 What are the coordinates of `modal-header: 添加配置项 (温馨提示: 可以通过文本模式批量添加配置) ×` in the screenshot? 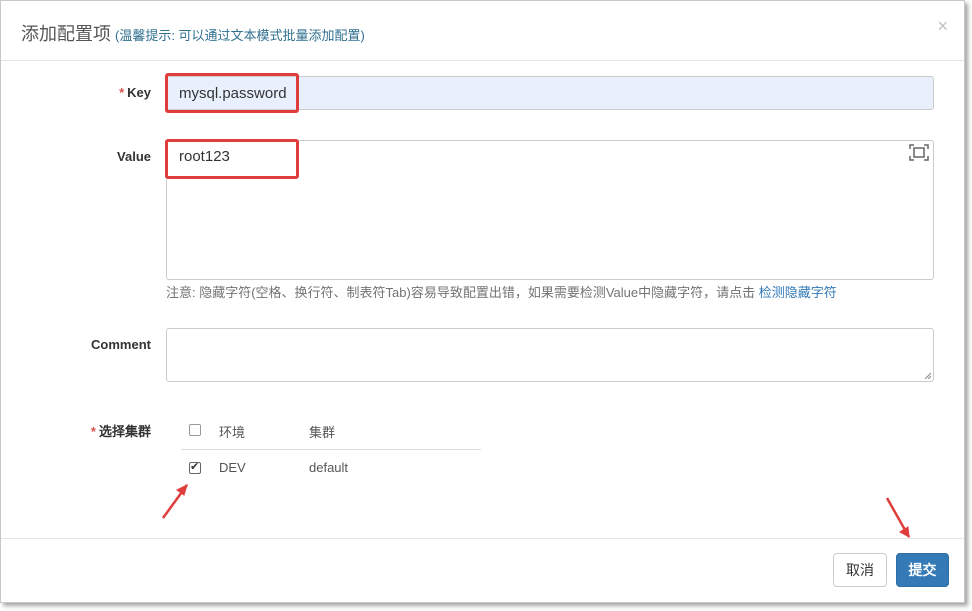 It's located at (482, 31).